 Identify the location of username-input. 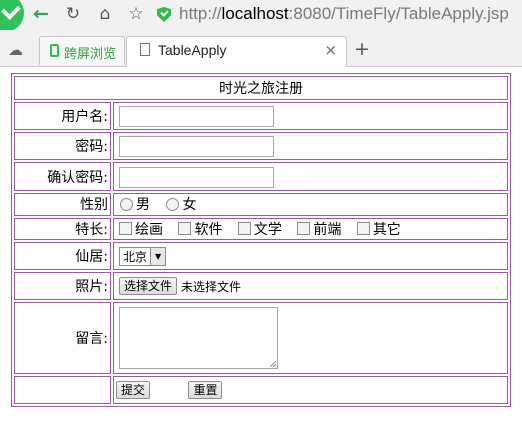
(196, 116).